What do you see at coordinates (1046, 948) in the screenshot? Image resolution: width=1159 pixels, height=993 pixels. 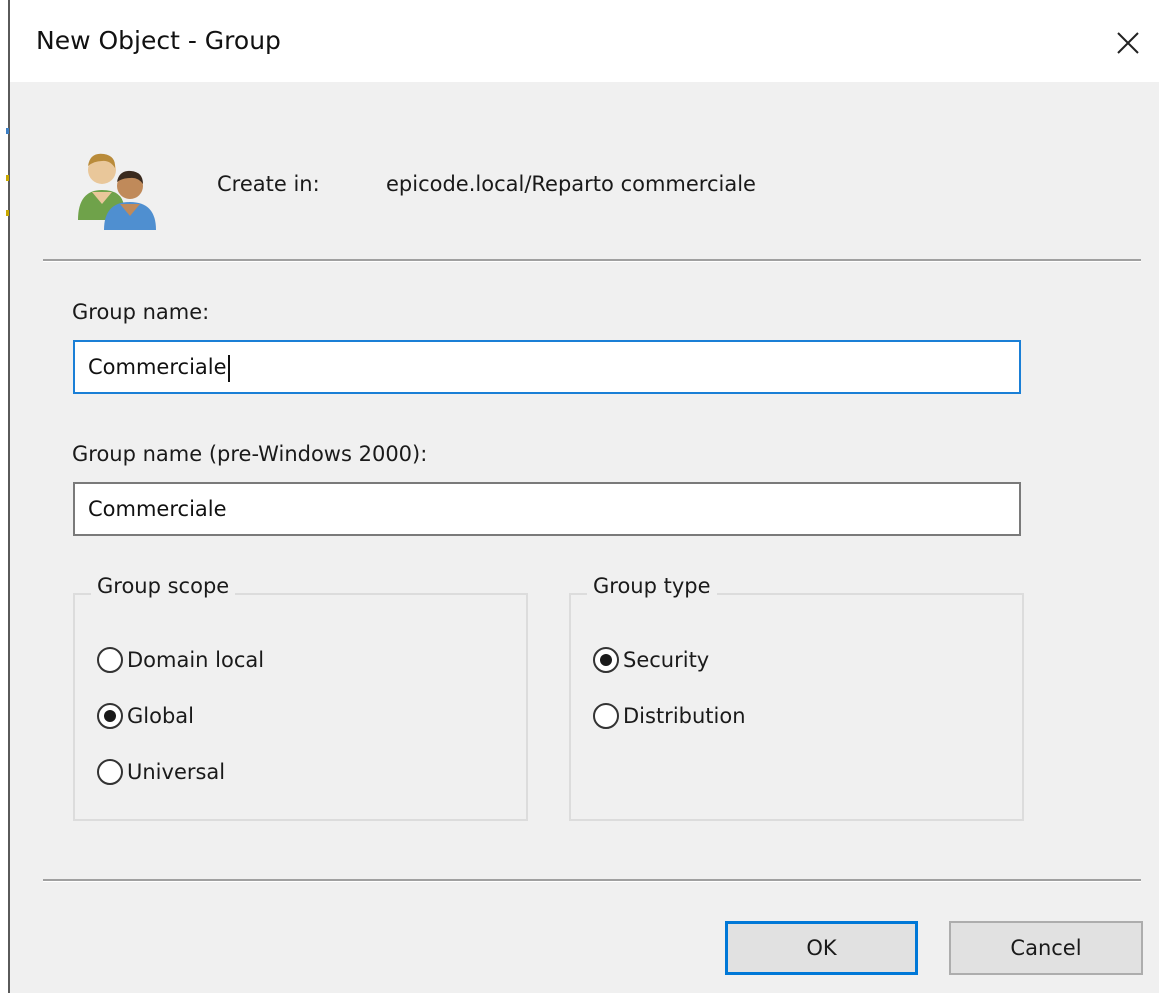 I see `cancel-button: Cancel` at bounding box center [1046, 948].